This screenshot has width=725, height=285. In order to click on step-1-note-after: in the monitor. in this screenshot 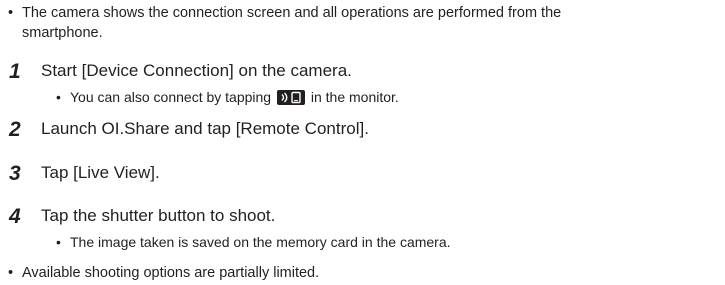, I will do `click(354, 97)`.